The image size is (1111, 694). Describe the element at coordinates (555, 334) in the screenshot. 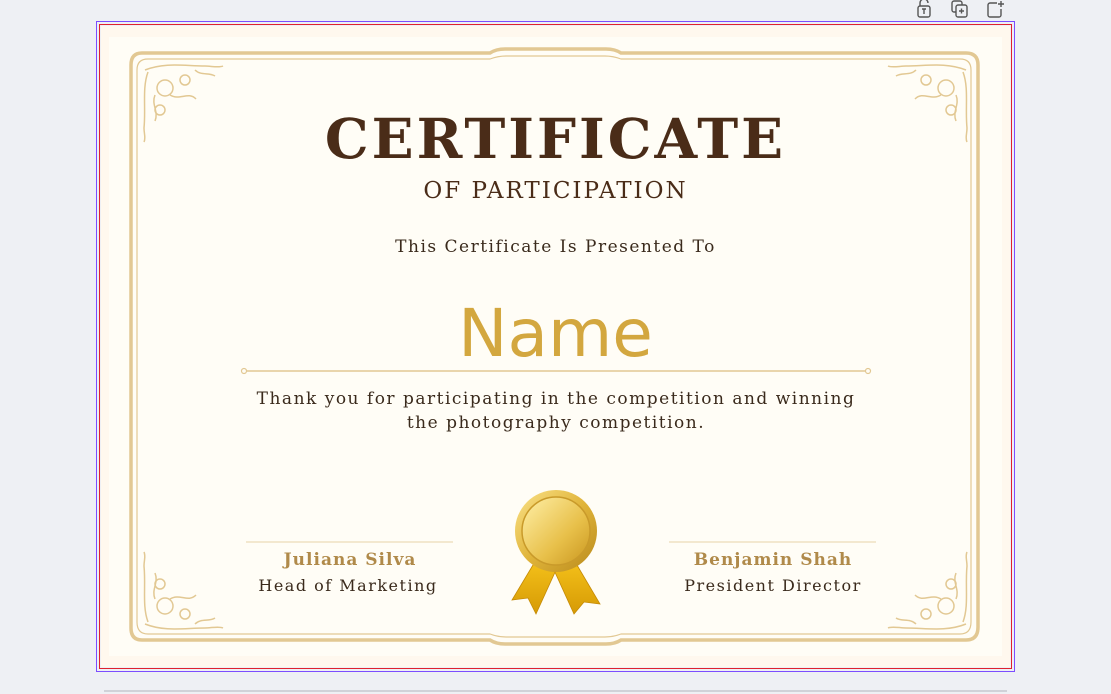

I see `recipient-name: Name` at that location.